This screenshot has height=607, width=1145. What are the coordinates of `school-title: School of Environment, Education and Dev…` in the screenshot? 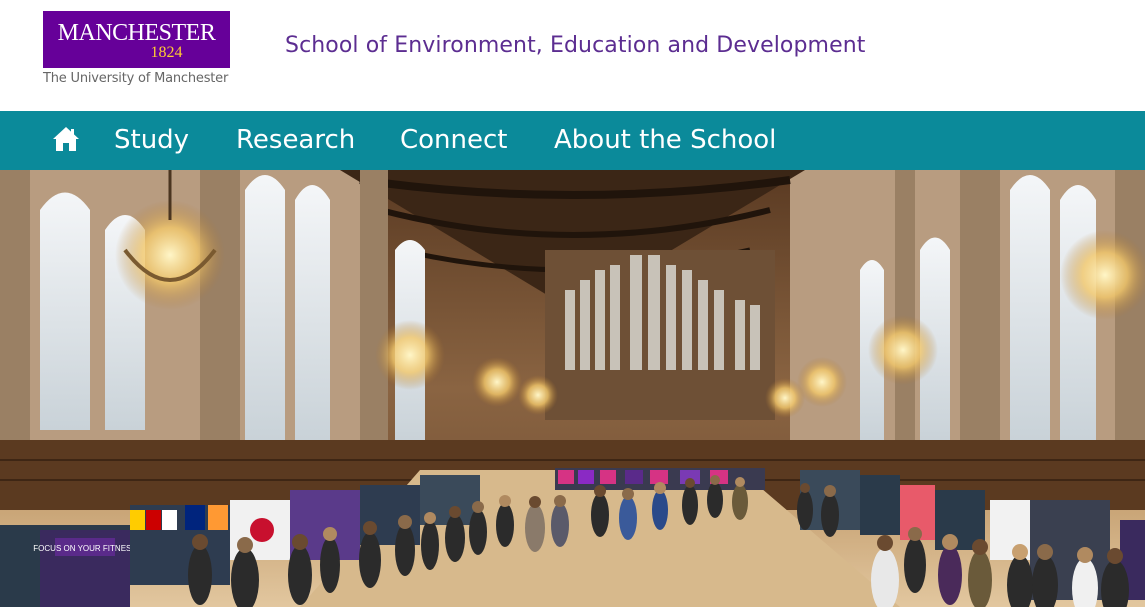 It's located at (575, 45).